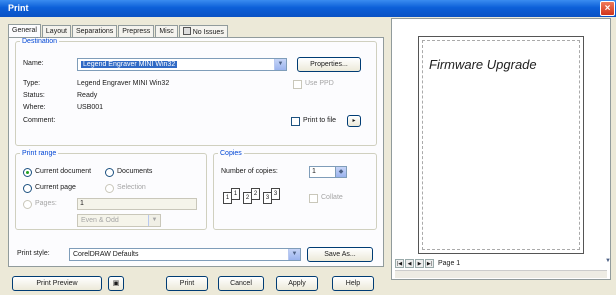 The image size is (616, 295). Describe the element at coordinates (295, 121) in the screenshot. I see `print-to-file-checkbox` at that location.